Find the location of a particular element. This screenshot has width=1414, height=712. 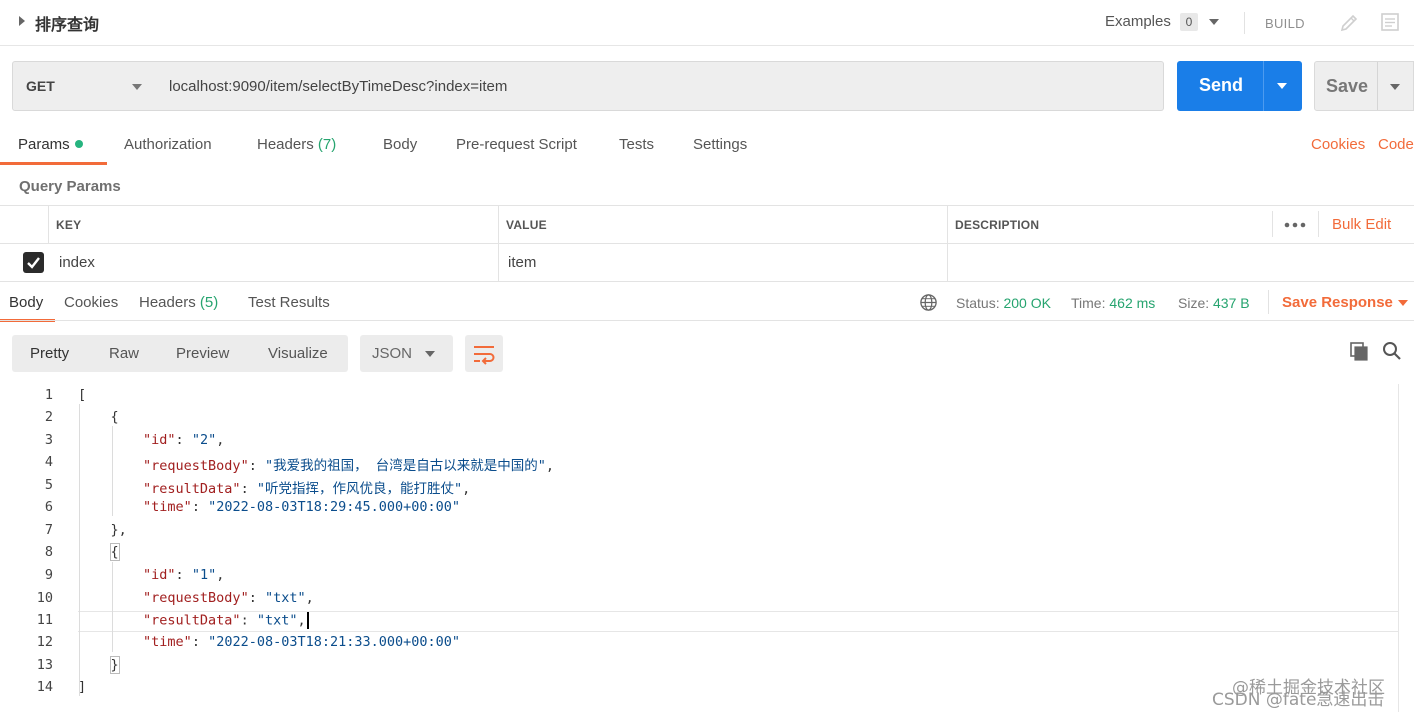

time-readout: Time: 462 ms is located at coordinates (1113, 303).